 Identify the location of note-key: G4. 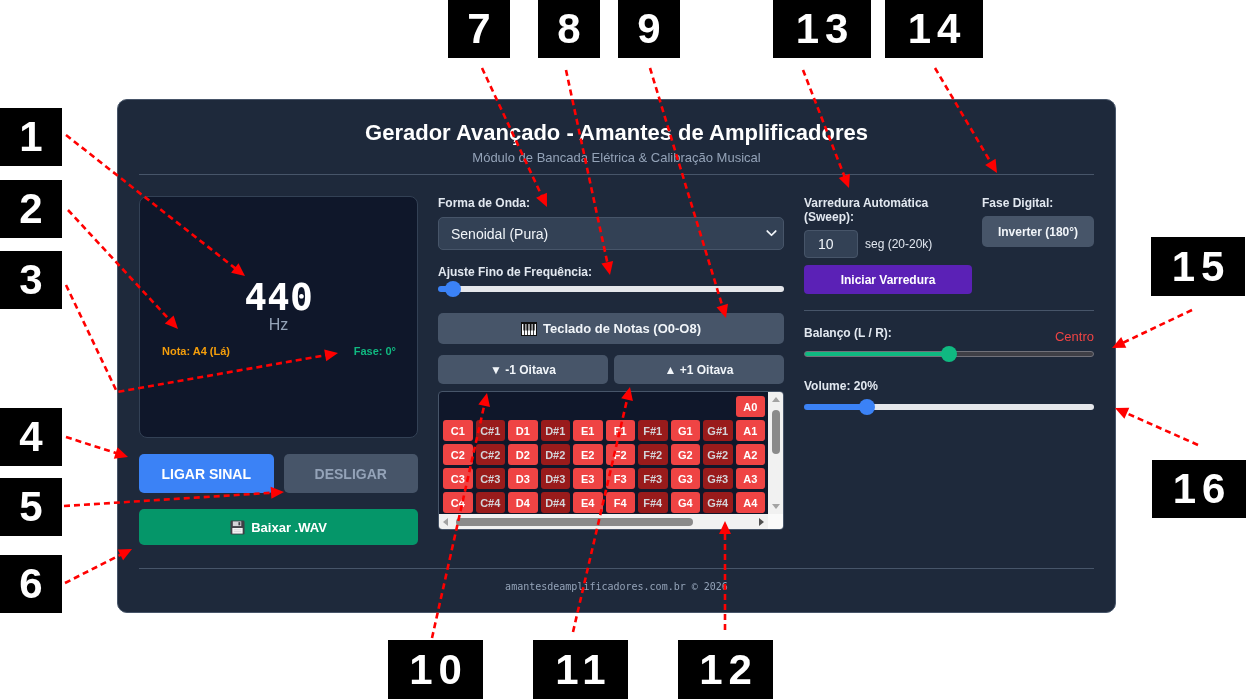
(685, 502).